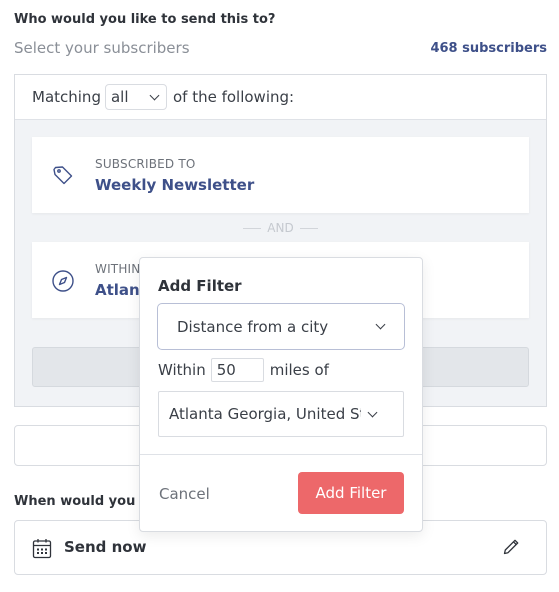 The image size is (559, 592). I want to click on schedule-option-label: Send now, so click(105, 547).